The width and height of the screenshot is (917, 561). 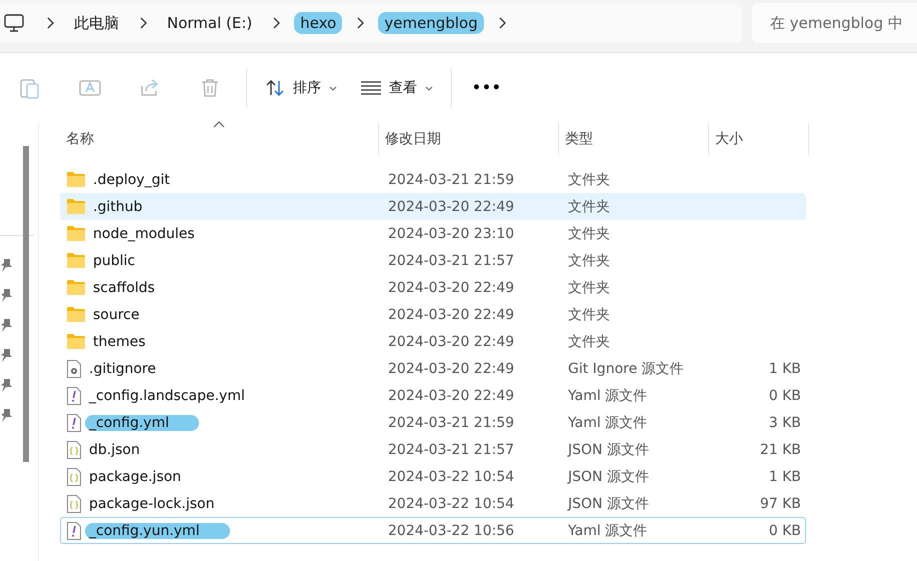 I want to click on file-size: 3 KB, so click(x=784, y=422).